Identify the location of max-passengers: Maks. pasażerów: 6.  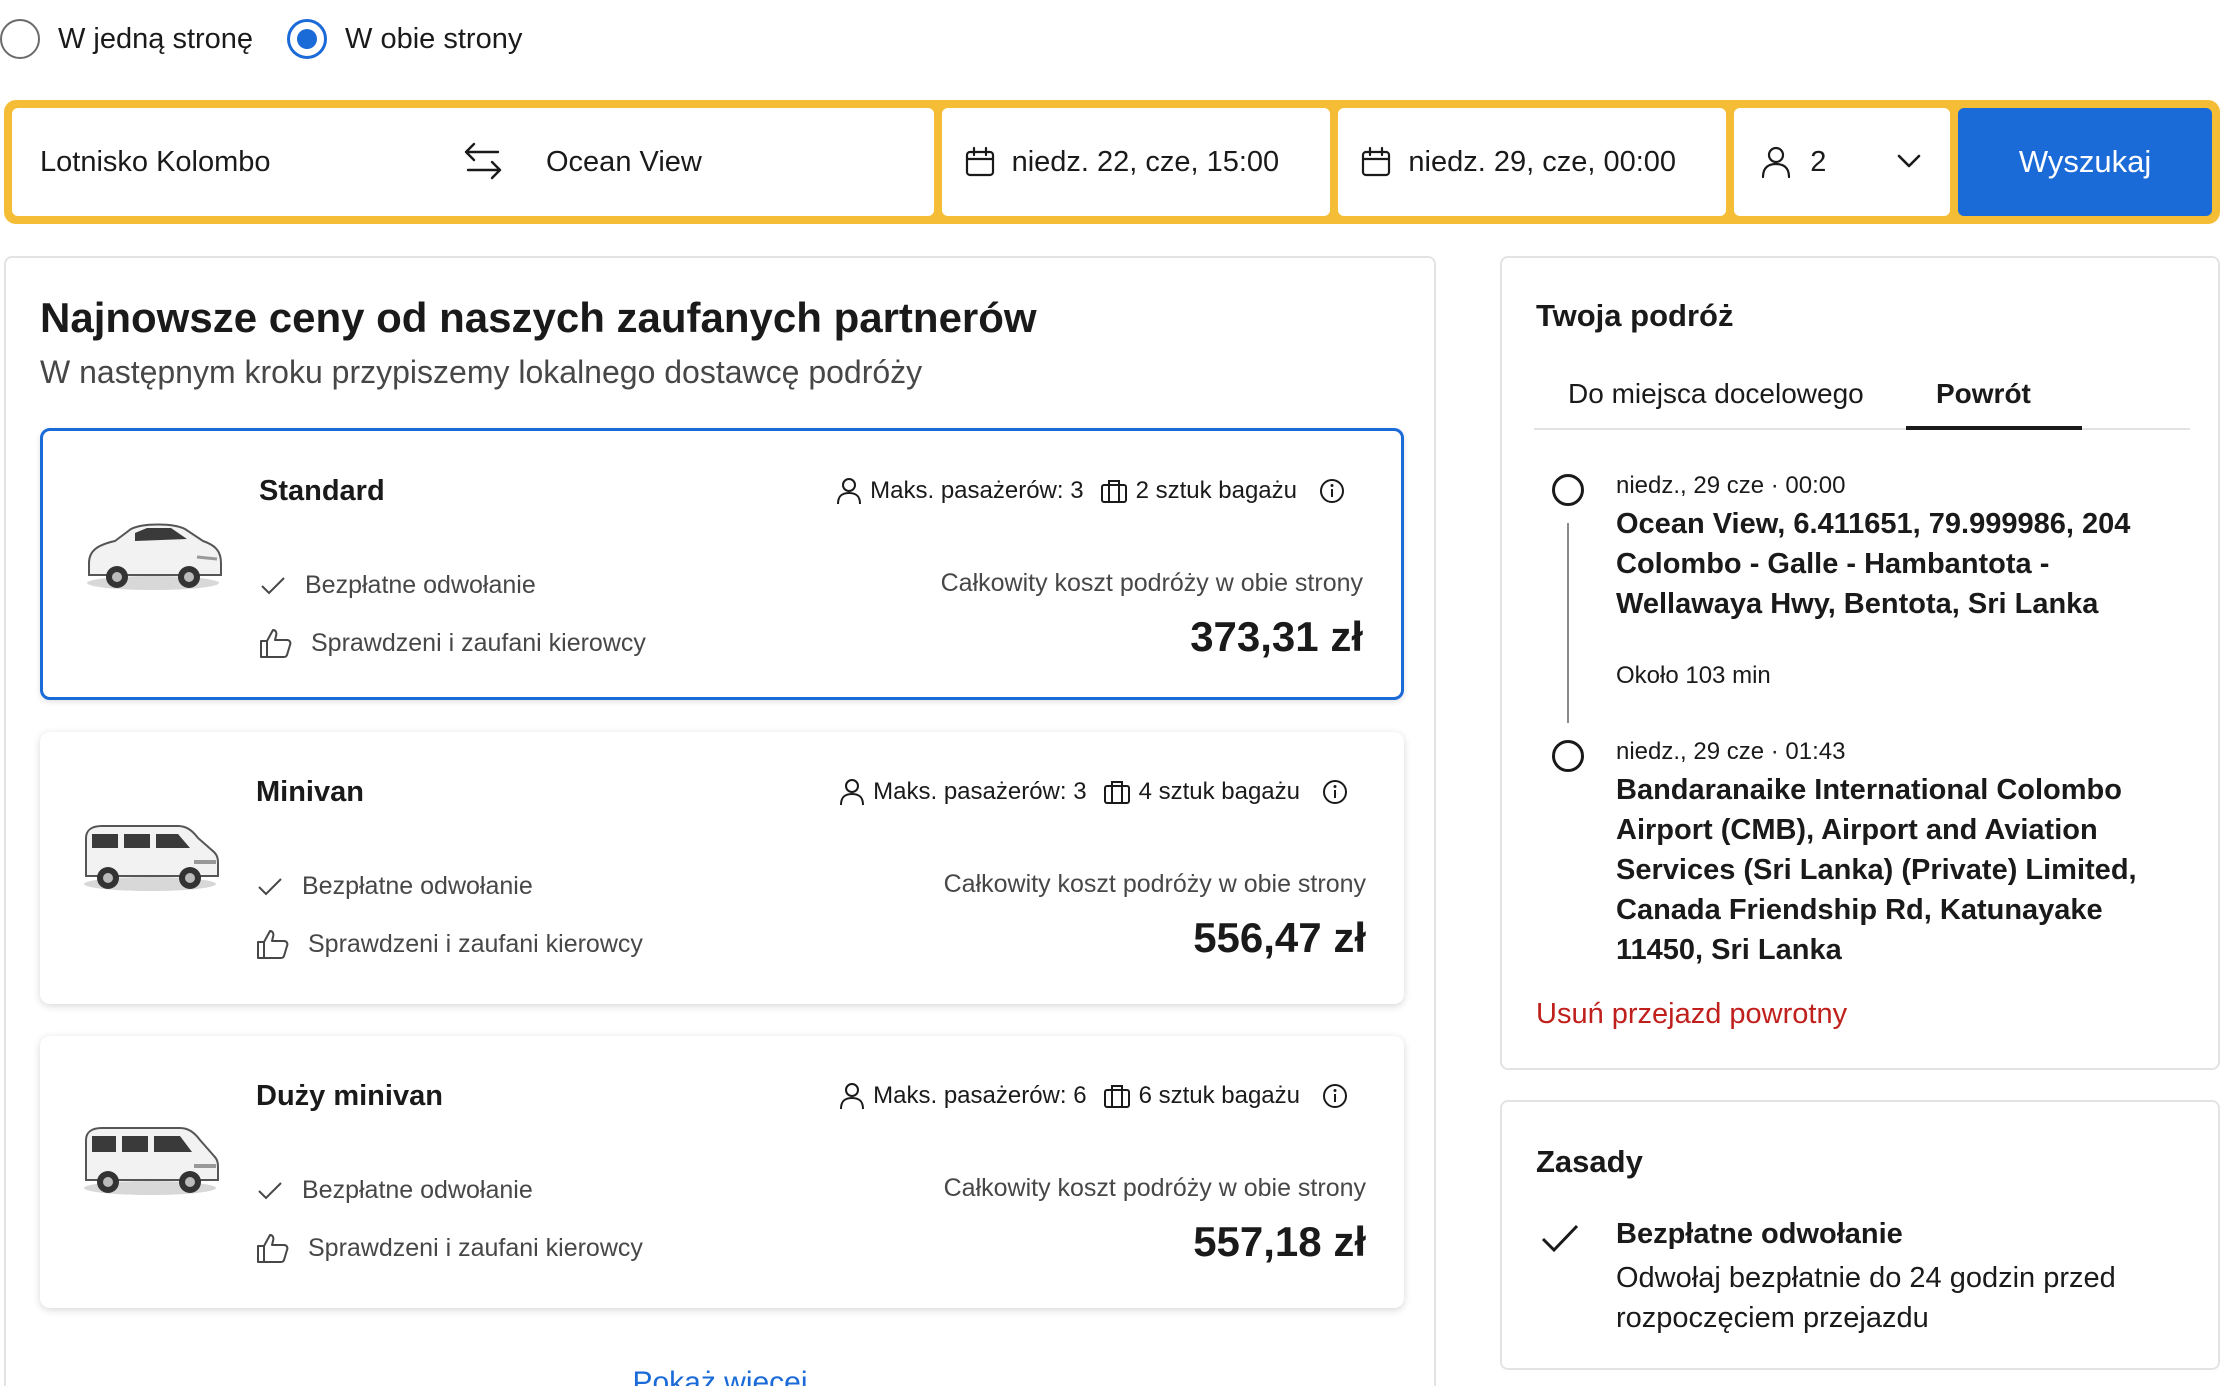
(980, 1095).